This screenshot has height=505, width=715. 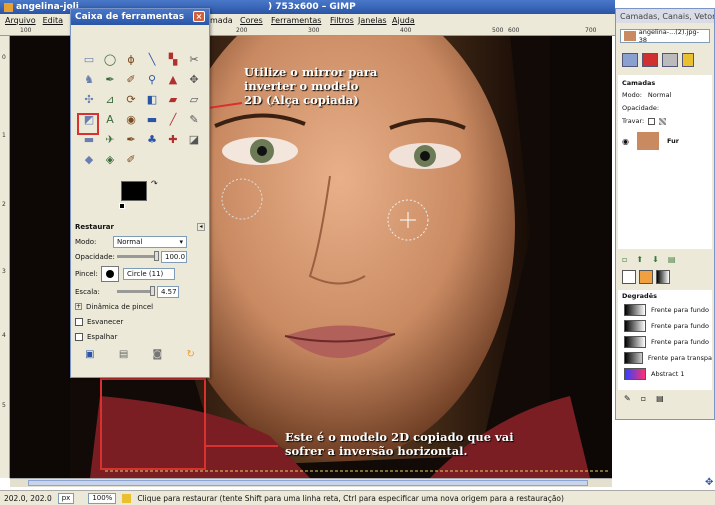 I want to click on scrollbar-thumb, so click(x=308, y=483).